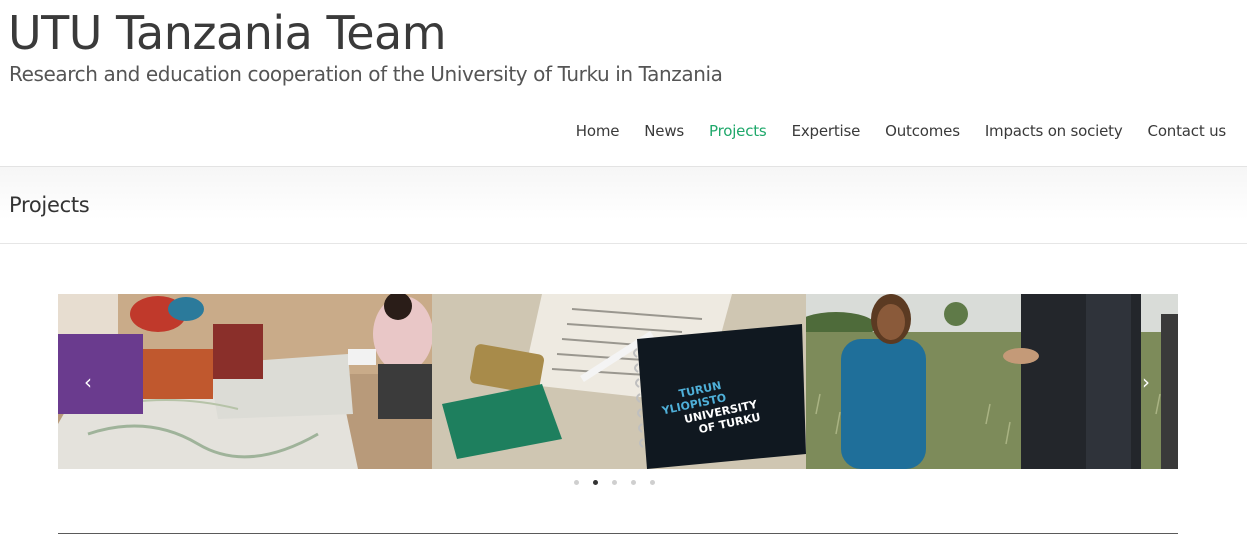  What do you see at coordinates (49, 205) in the screenshot?
I see `page-title: Projects` at bounding box center [49, 205].